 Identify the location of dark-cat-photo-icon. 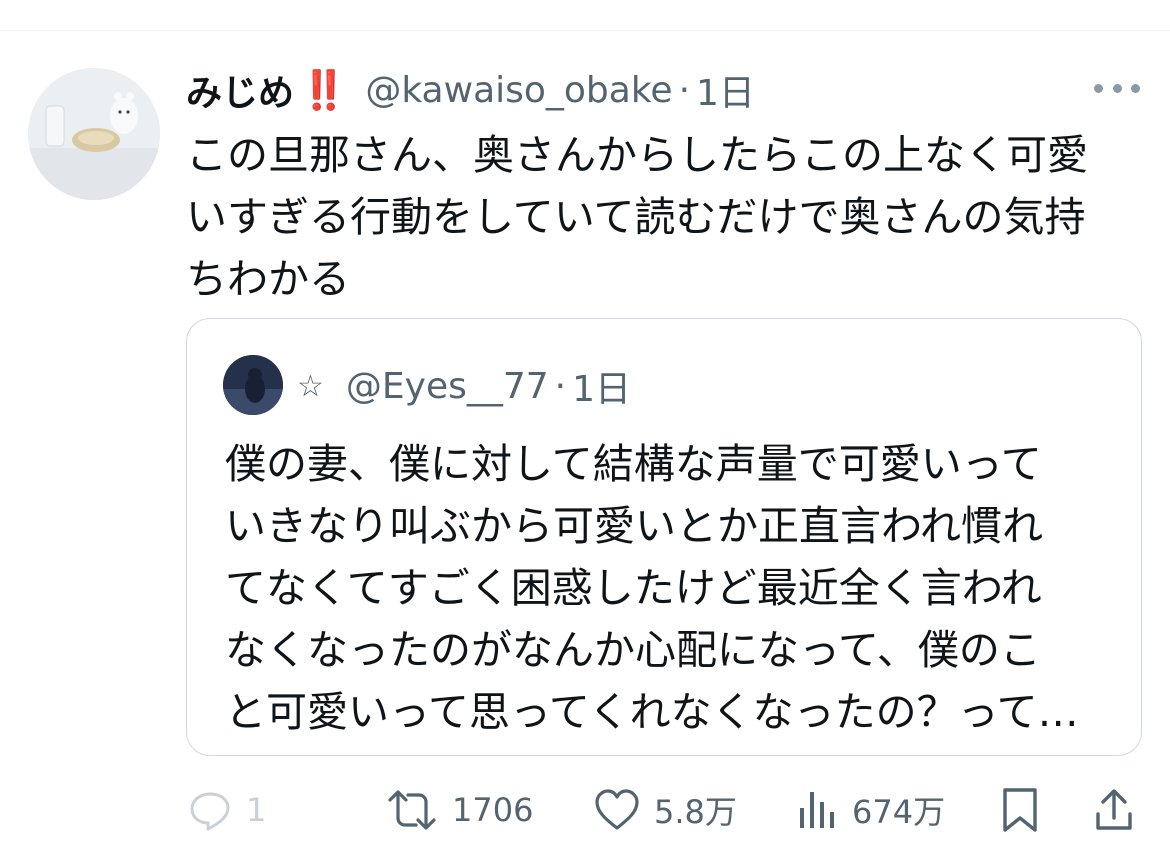
(253, 385).